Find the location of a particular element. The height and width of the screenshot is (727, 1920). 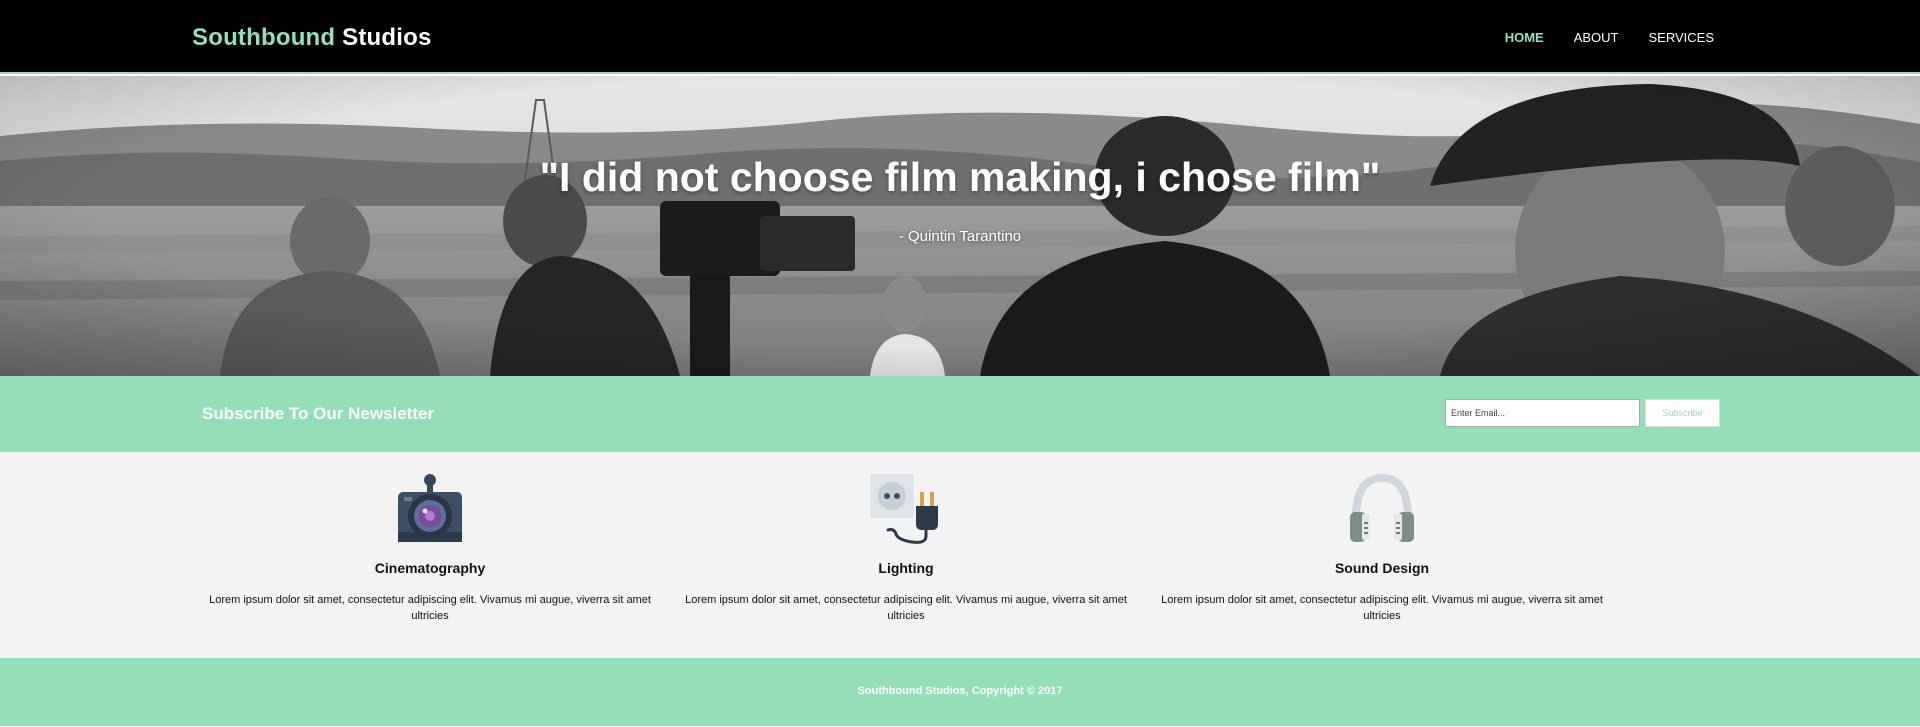

showcase-author: - Quintin Tarantino is located at coordinates (960, 236).